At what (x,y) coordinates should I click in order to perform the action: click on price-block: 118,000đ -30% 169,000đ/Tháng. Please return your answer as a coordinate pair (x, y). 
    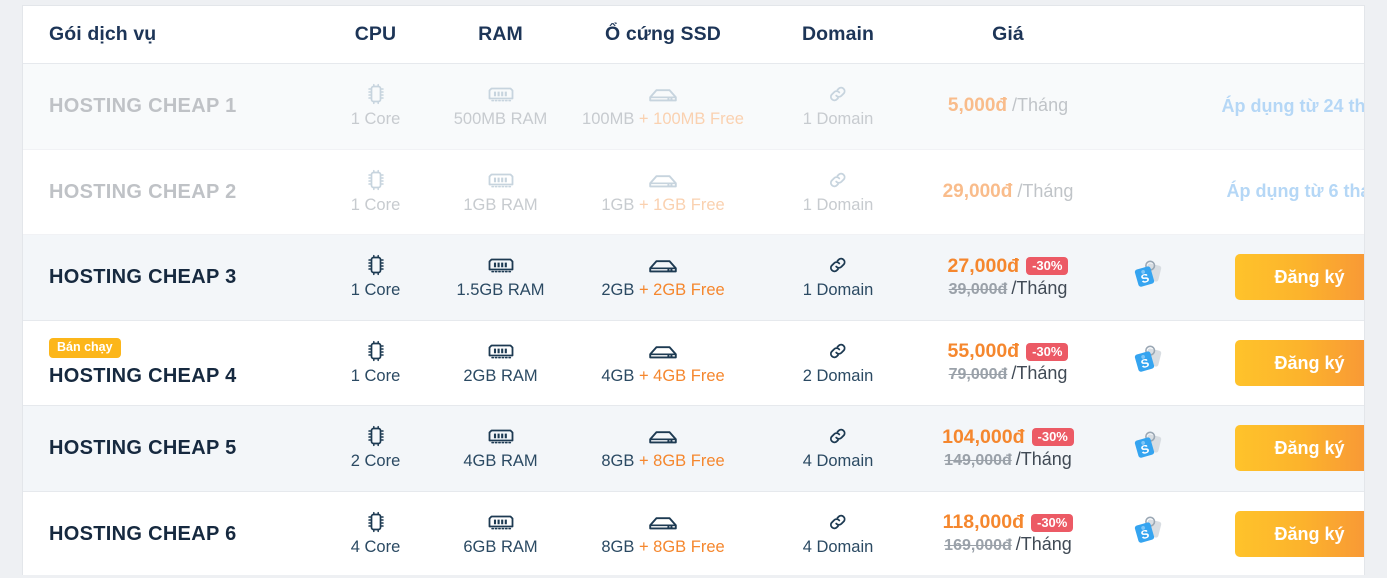
    Looking at the image, I should click on (1008, 533).